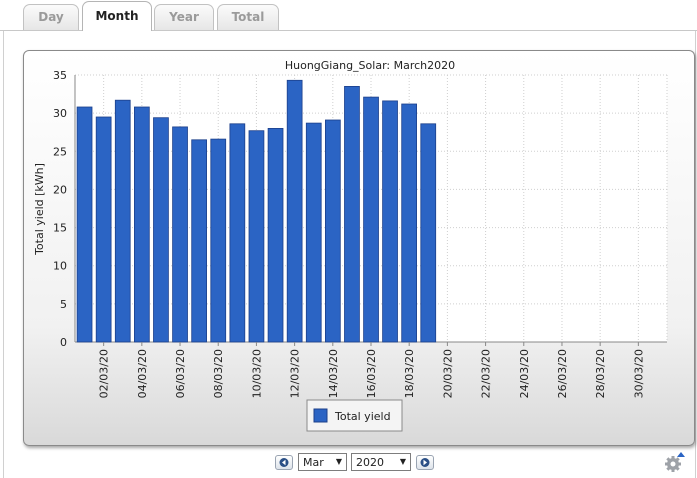 This screenshot has width=697, height=478. I want to click on y-tick-label: 30, so click(60, 113).